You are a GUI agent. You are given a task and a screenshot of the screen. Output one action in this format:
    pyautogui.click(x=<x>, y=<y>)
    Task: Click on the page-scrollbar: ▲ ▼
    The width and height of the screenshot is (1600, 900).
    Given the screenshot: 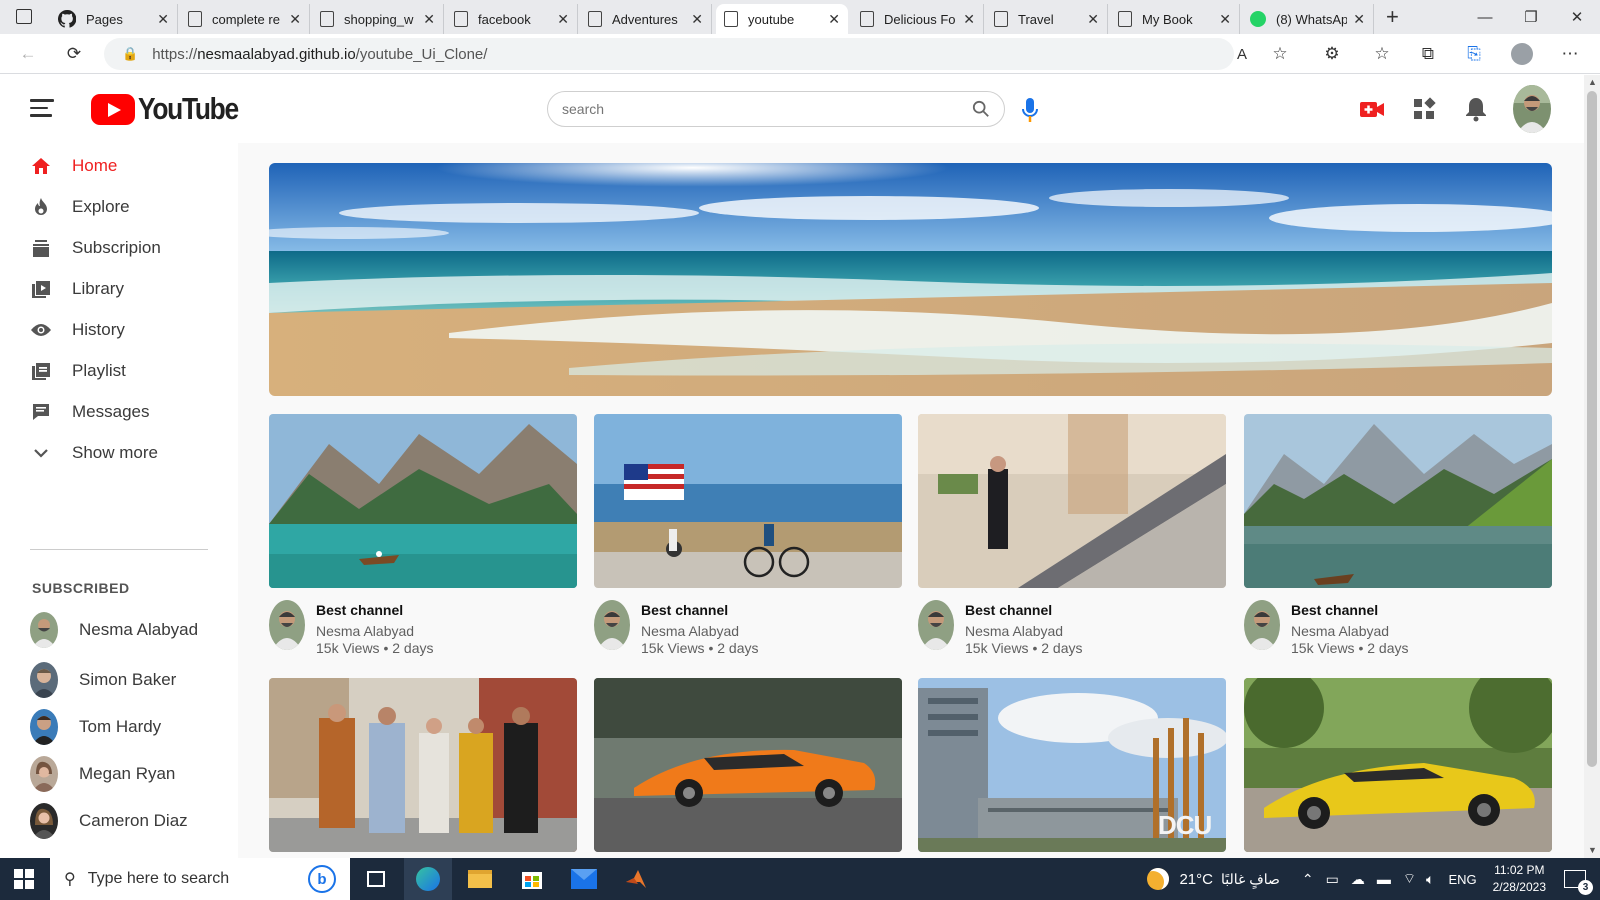 What is the action you would take?
    pyautogui.click(x=1592, y=466)
    